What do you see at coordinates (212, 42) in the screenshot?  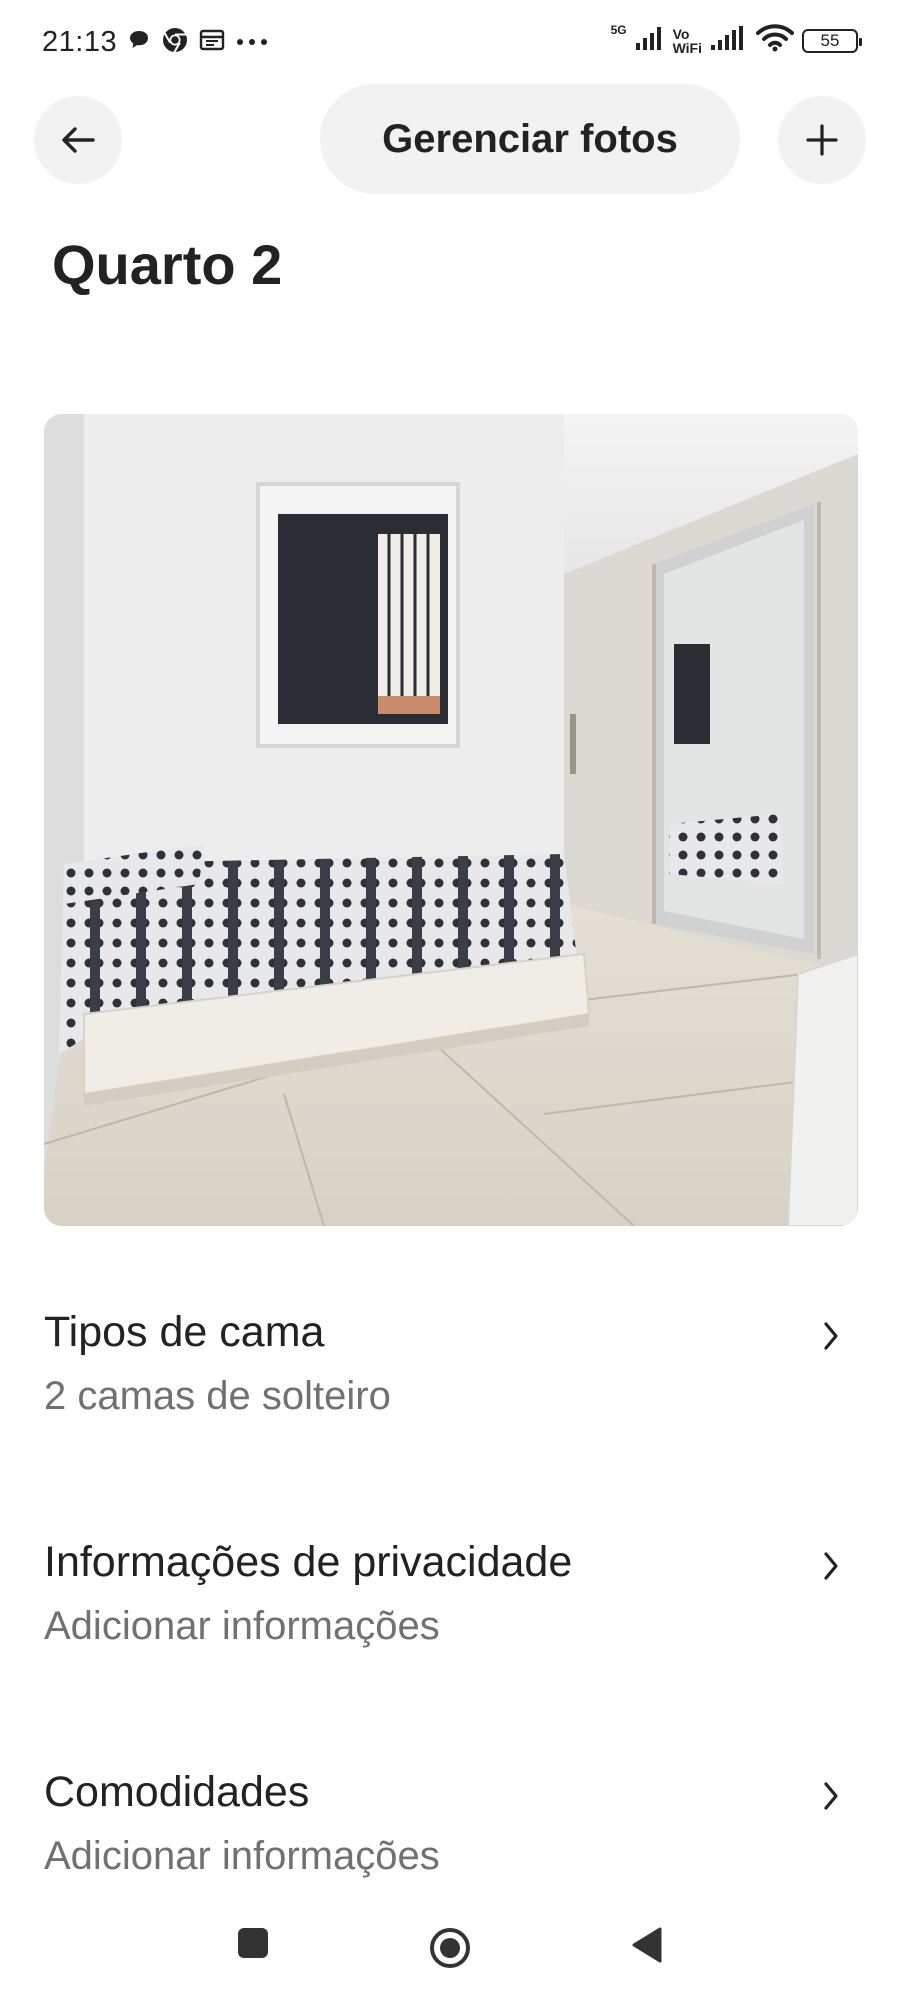 I see `calendar-icon` at bounding box center [212, 42].